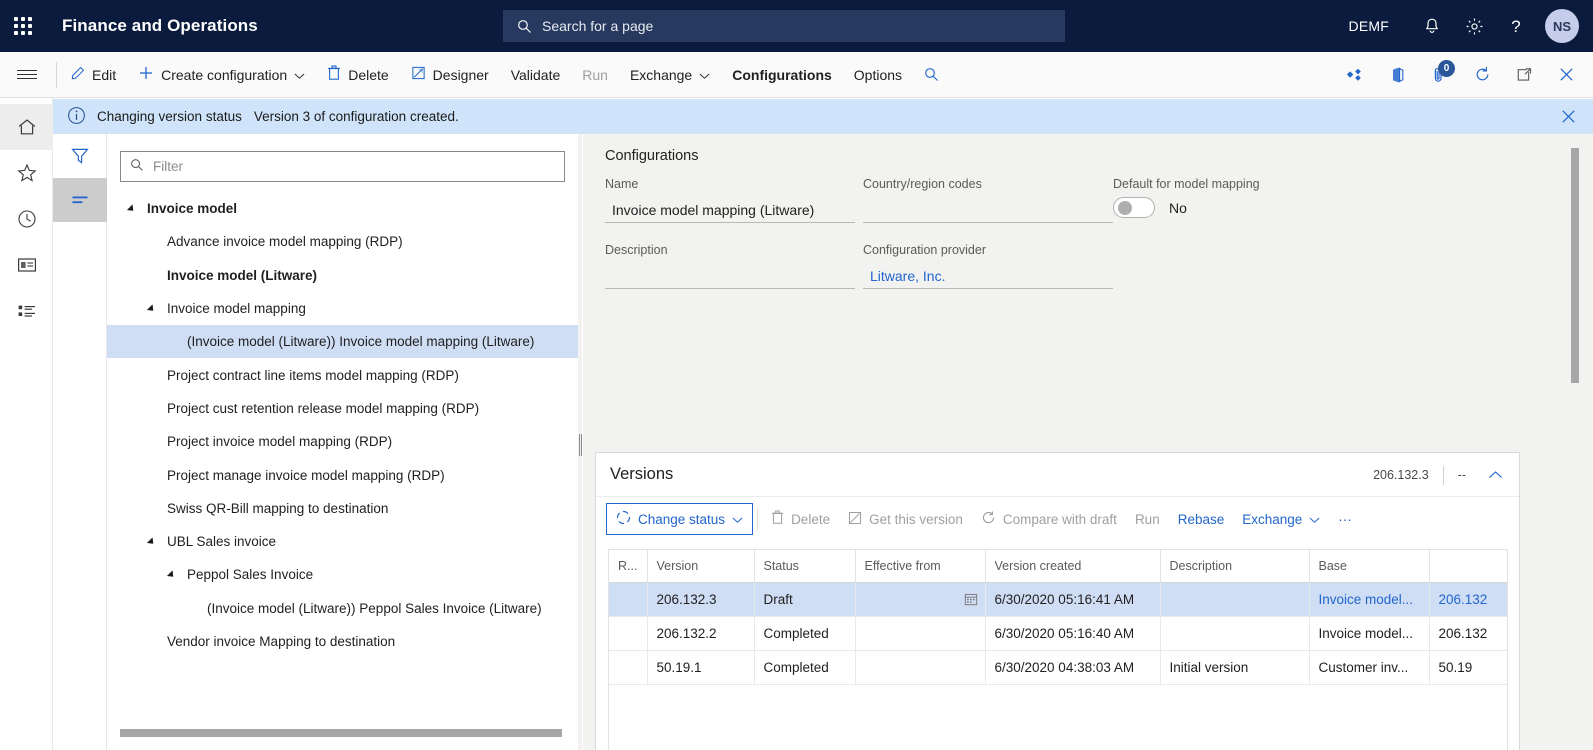 This screenshot has width=1593, height=750. What do you see at coordinates (701, 599) in the screenshot?
I see `version-cell: 206.132.3` at bounding box center [701, 599].